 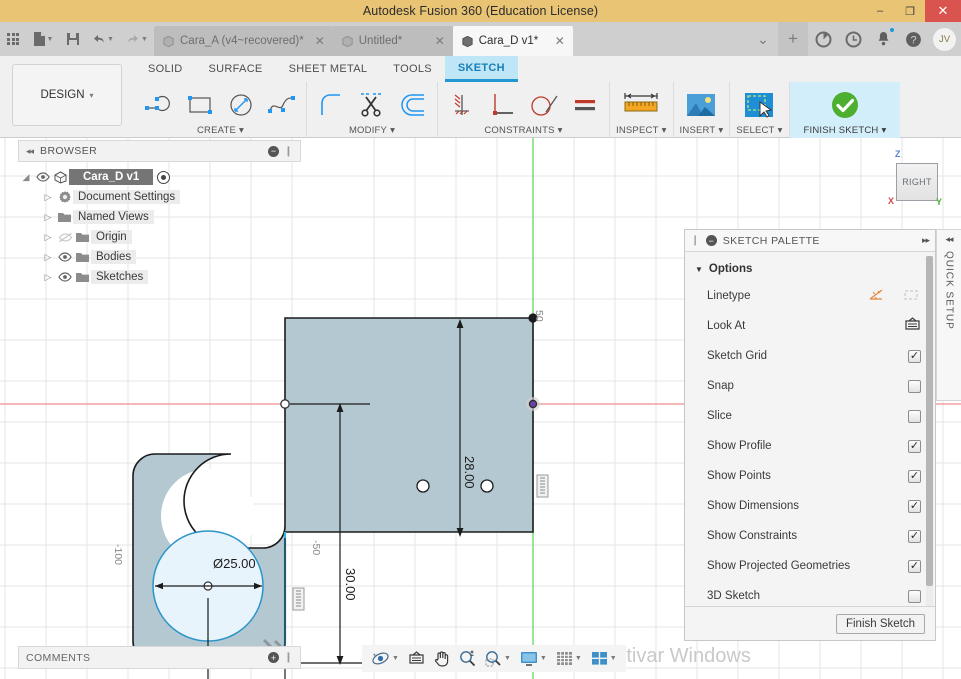 What do you see at coordinates (793, 39) in the screenshot?
I see `add-tab-button: +` at bounding box center [793, 39].